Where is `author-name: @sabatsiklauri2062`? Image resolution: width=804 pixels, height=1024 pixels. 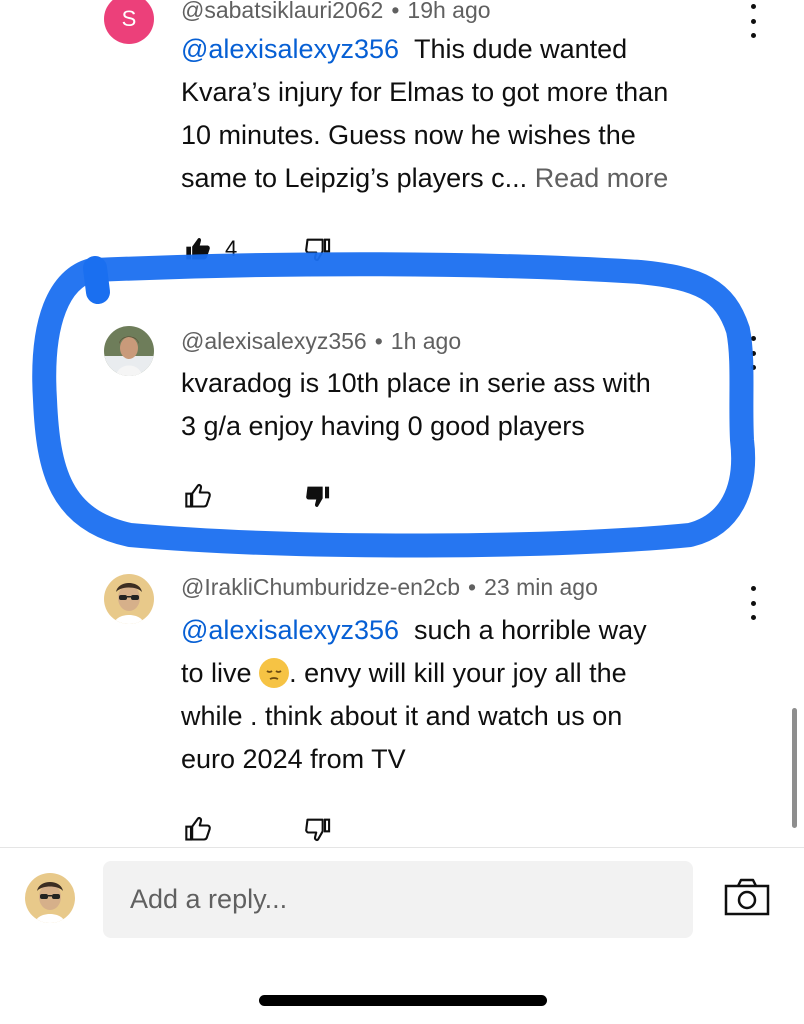 author-name: @sabatsiklauri2062 is located at coordinates (282, 11).